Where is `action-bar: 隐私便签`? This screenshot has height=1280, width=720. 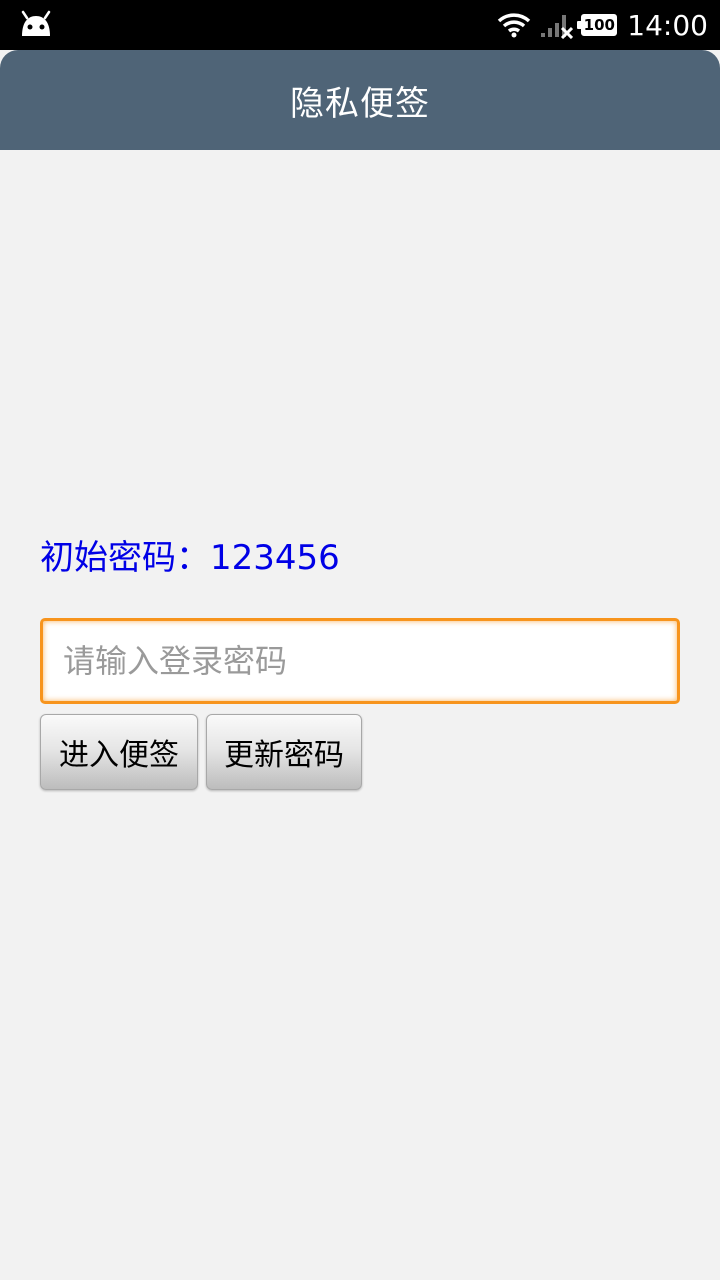 action-bar: 隐私便签 is located at coordinates (360, 100).